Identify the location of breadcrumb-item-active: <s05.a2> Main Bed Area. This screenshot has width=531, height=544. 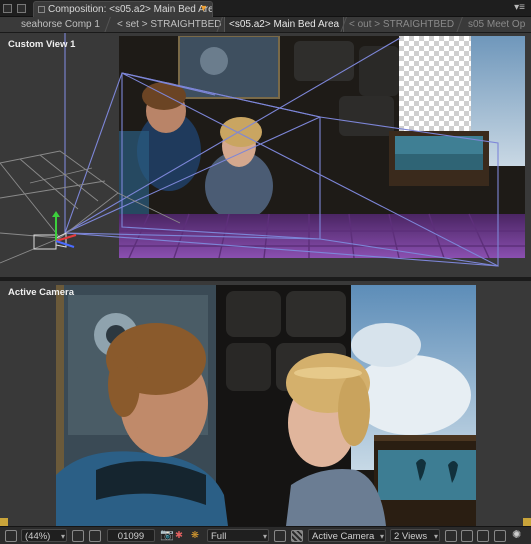
(284, 24).